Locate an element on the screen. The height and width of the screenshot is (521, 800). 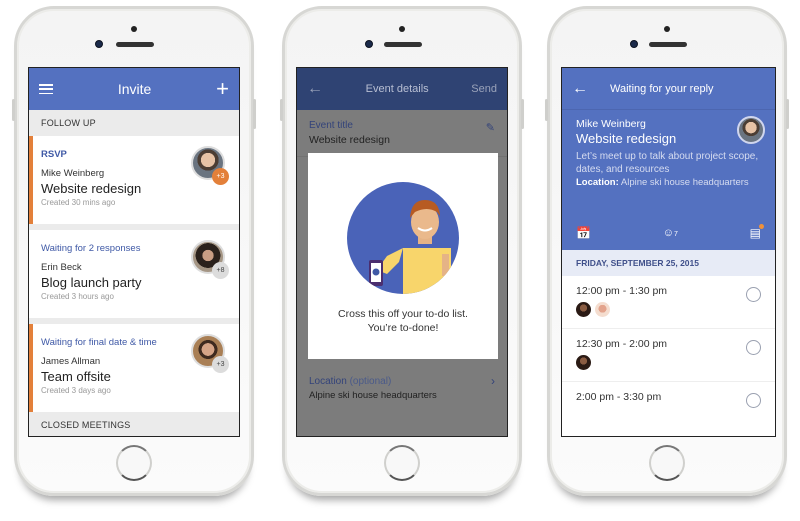
app-bar: Invite + is located at coordinates (134, 89).